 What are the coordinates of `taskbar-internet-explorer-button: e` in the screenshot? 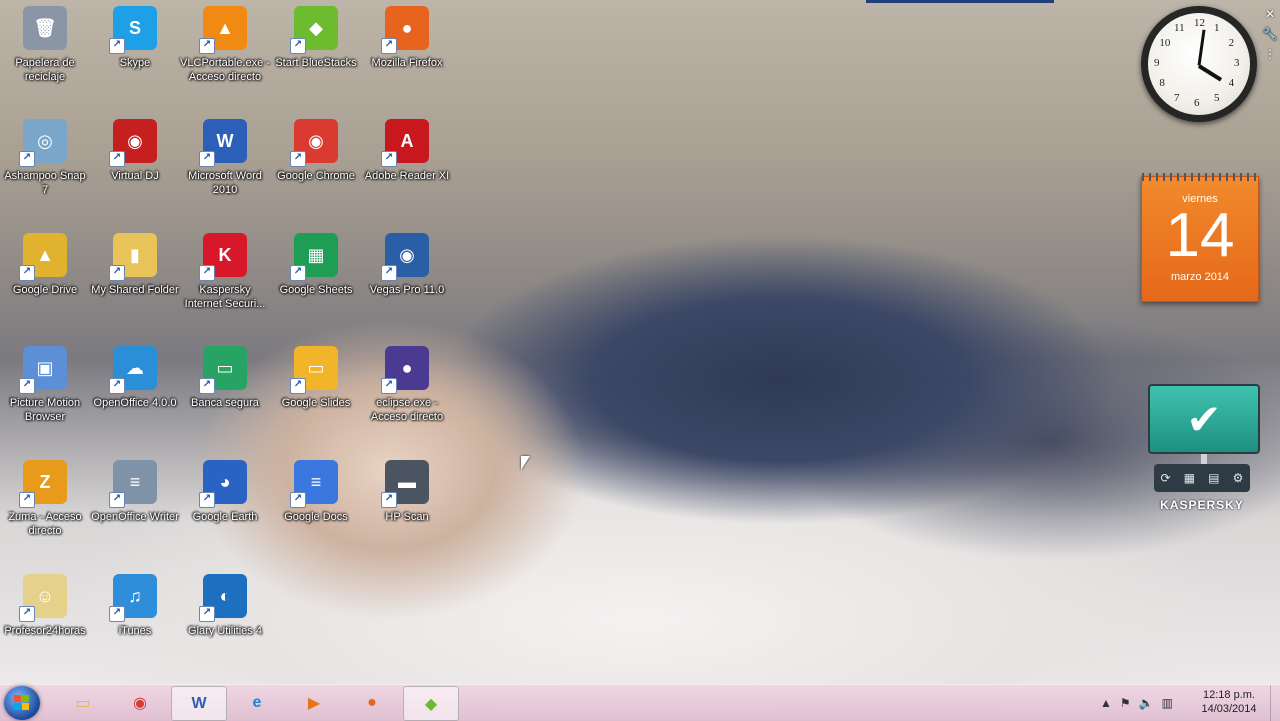 It's located at (257, 702).